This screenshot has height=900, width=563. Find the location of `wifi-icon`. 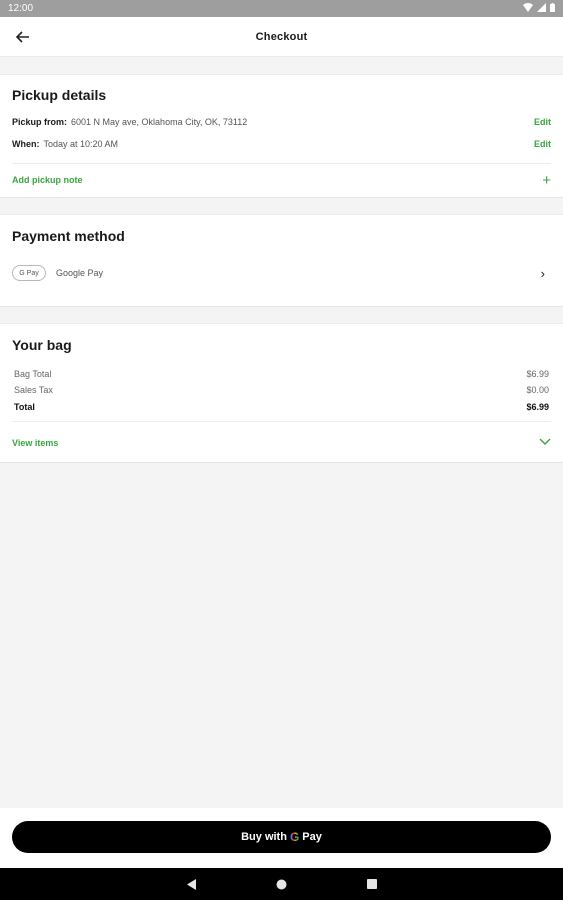

wifi-icon is located at coordinates (528, 8).